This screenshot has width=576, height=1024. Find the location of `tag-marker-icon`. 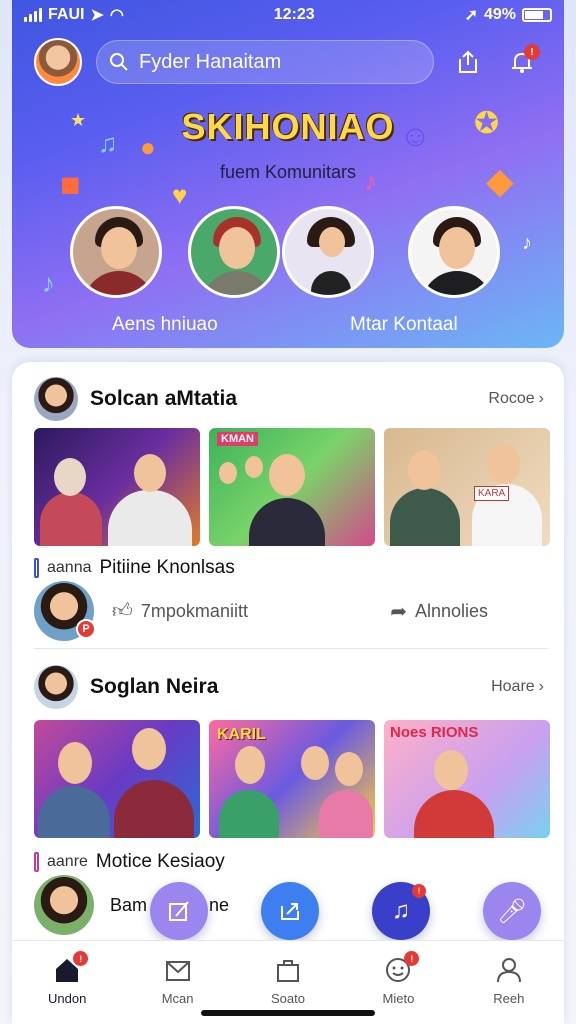

tag-marker-icon is located at coordinates (36, 568).